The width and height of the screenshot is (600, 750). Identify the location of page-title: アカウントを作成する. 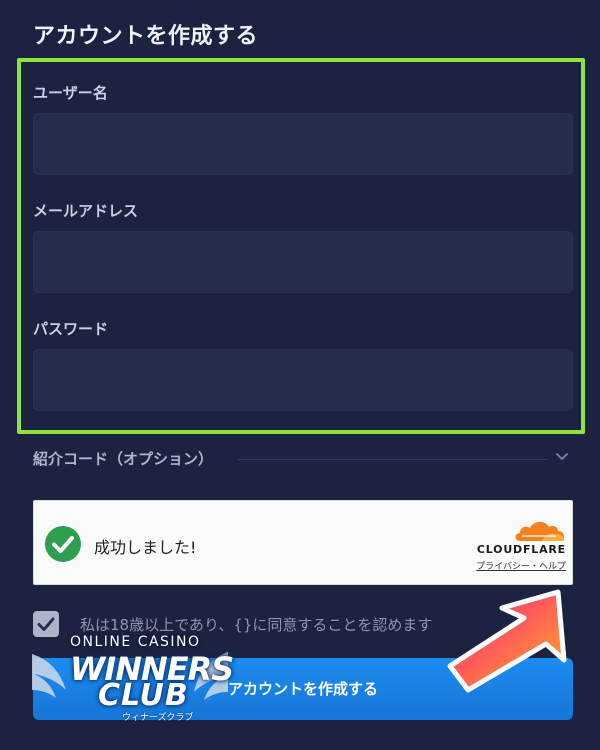
(146, 36).